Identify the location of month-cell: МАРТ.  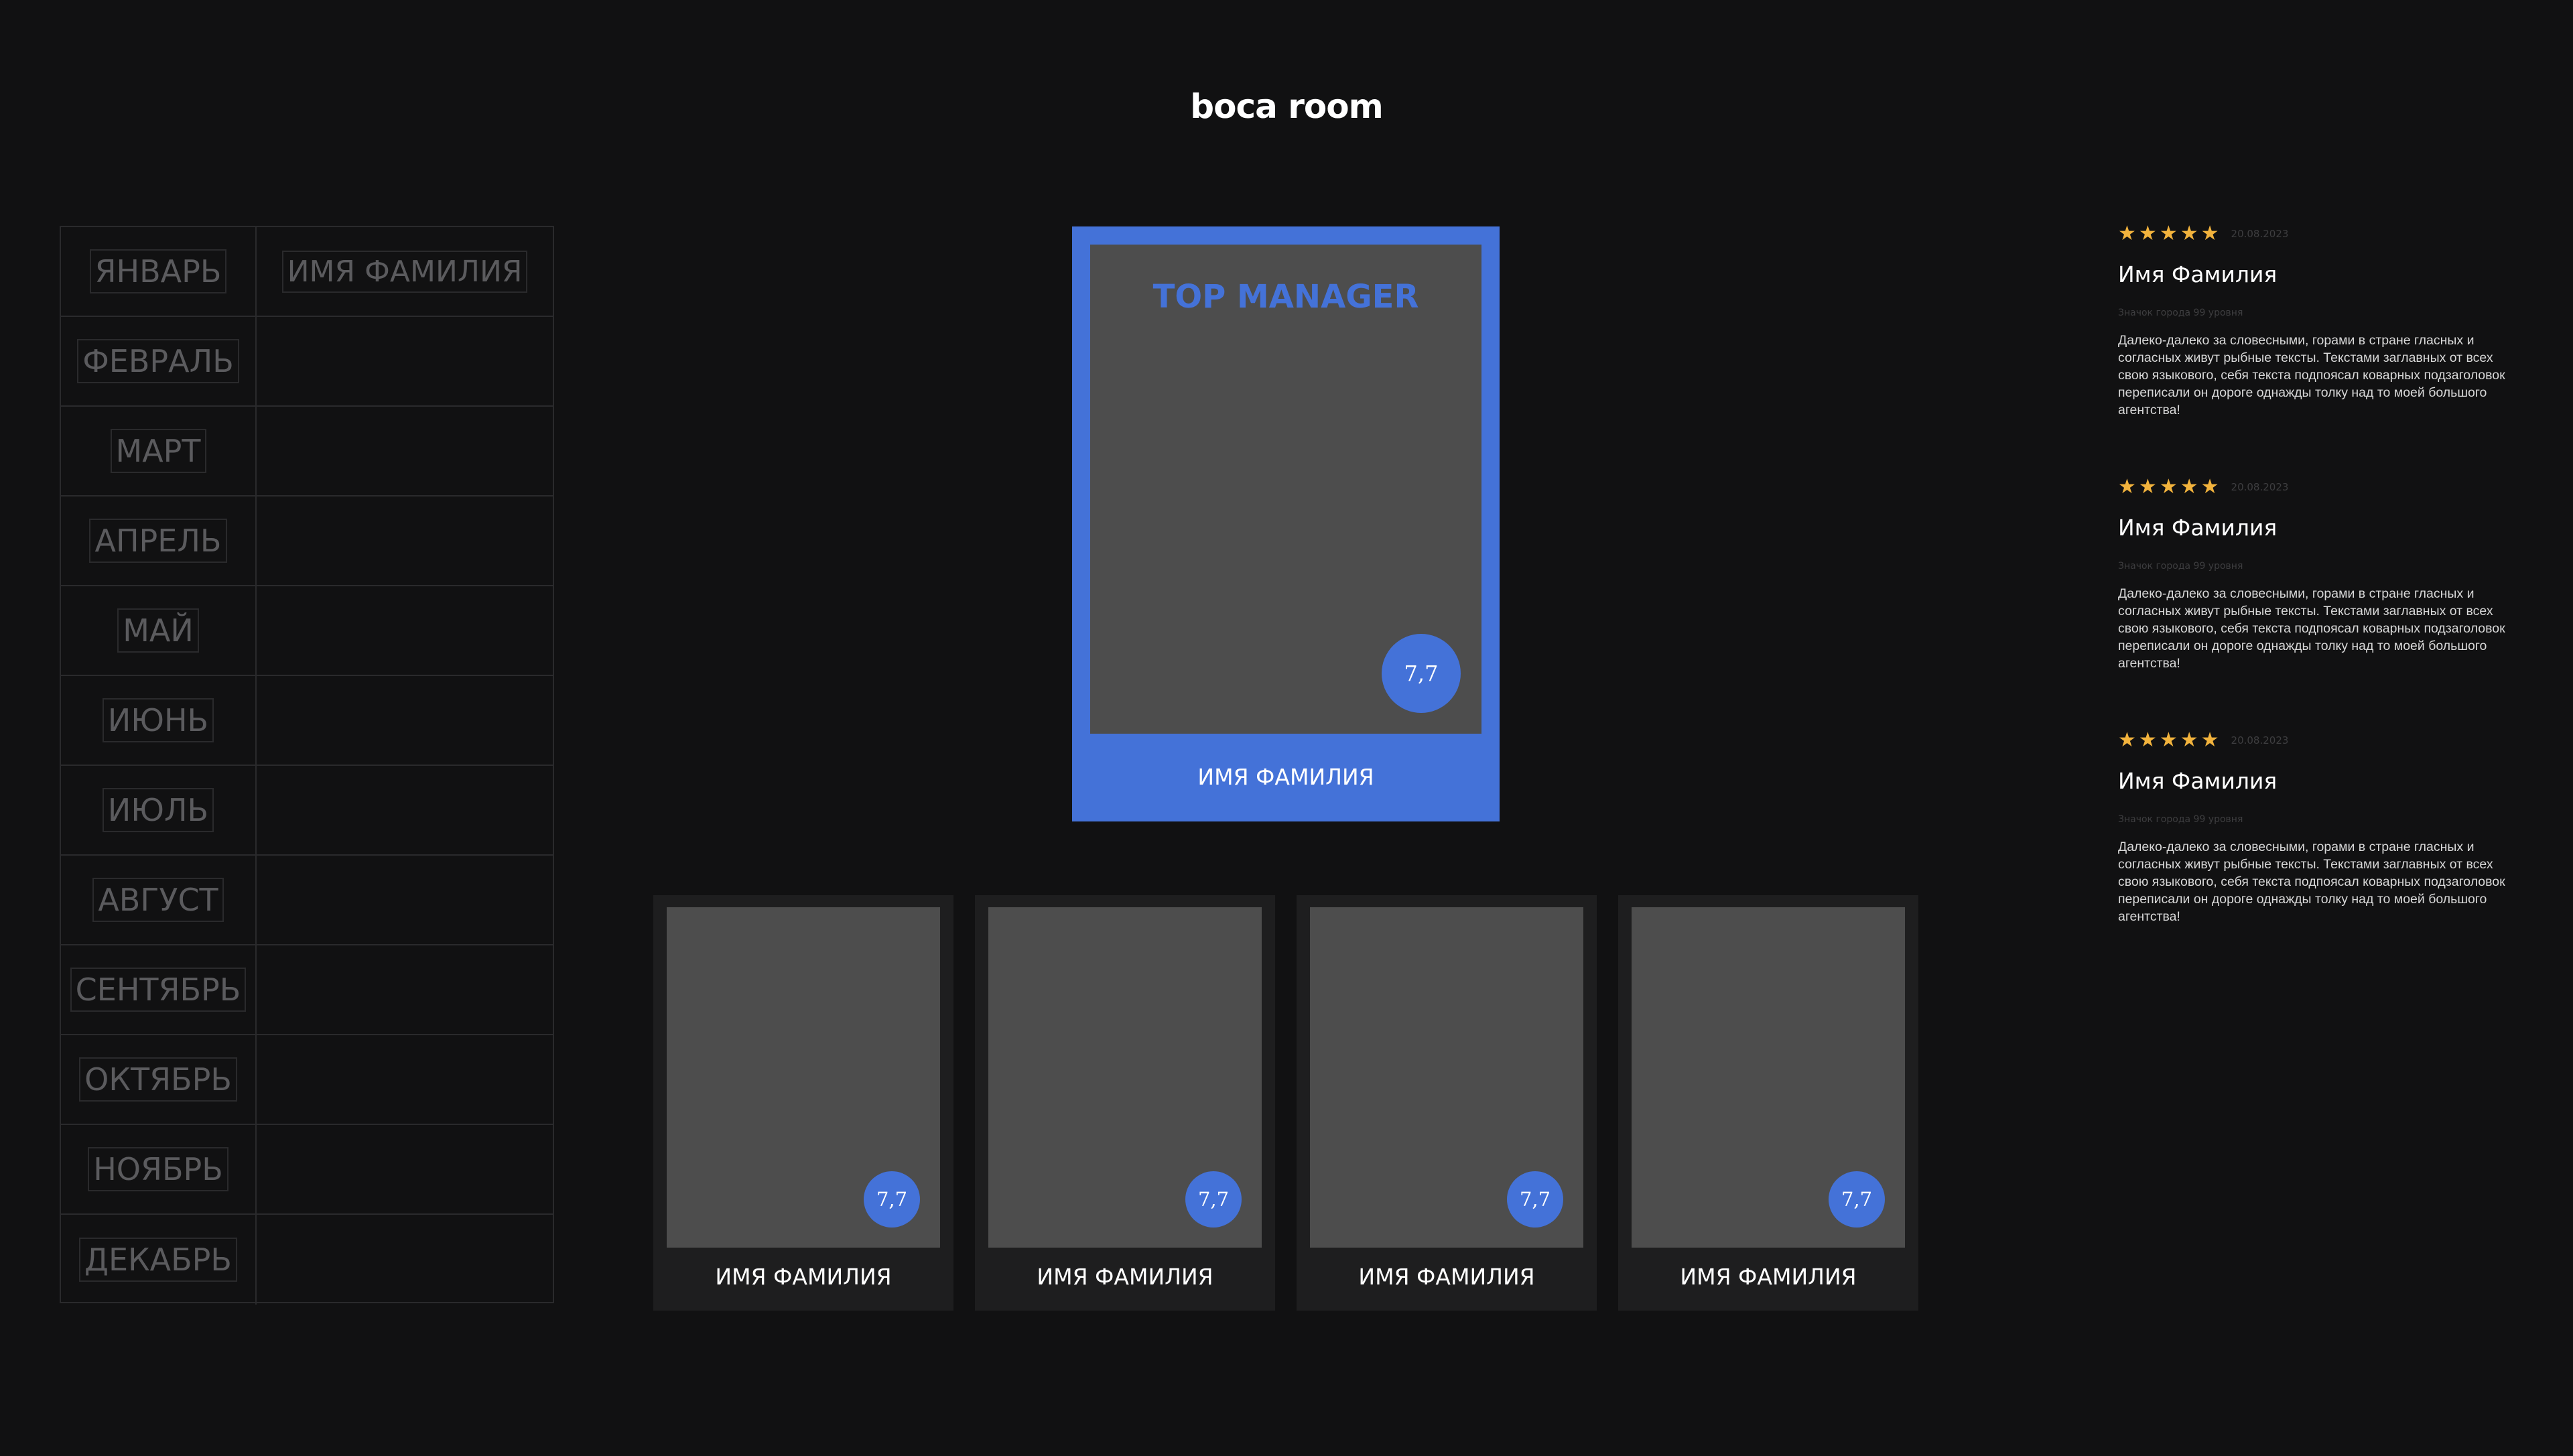
(159, 451).